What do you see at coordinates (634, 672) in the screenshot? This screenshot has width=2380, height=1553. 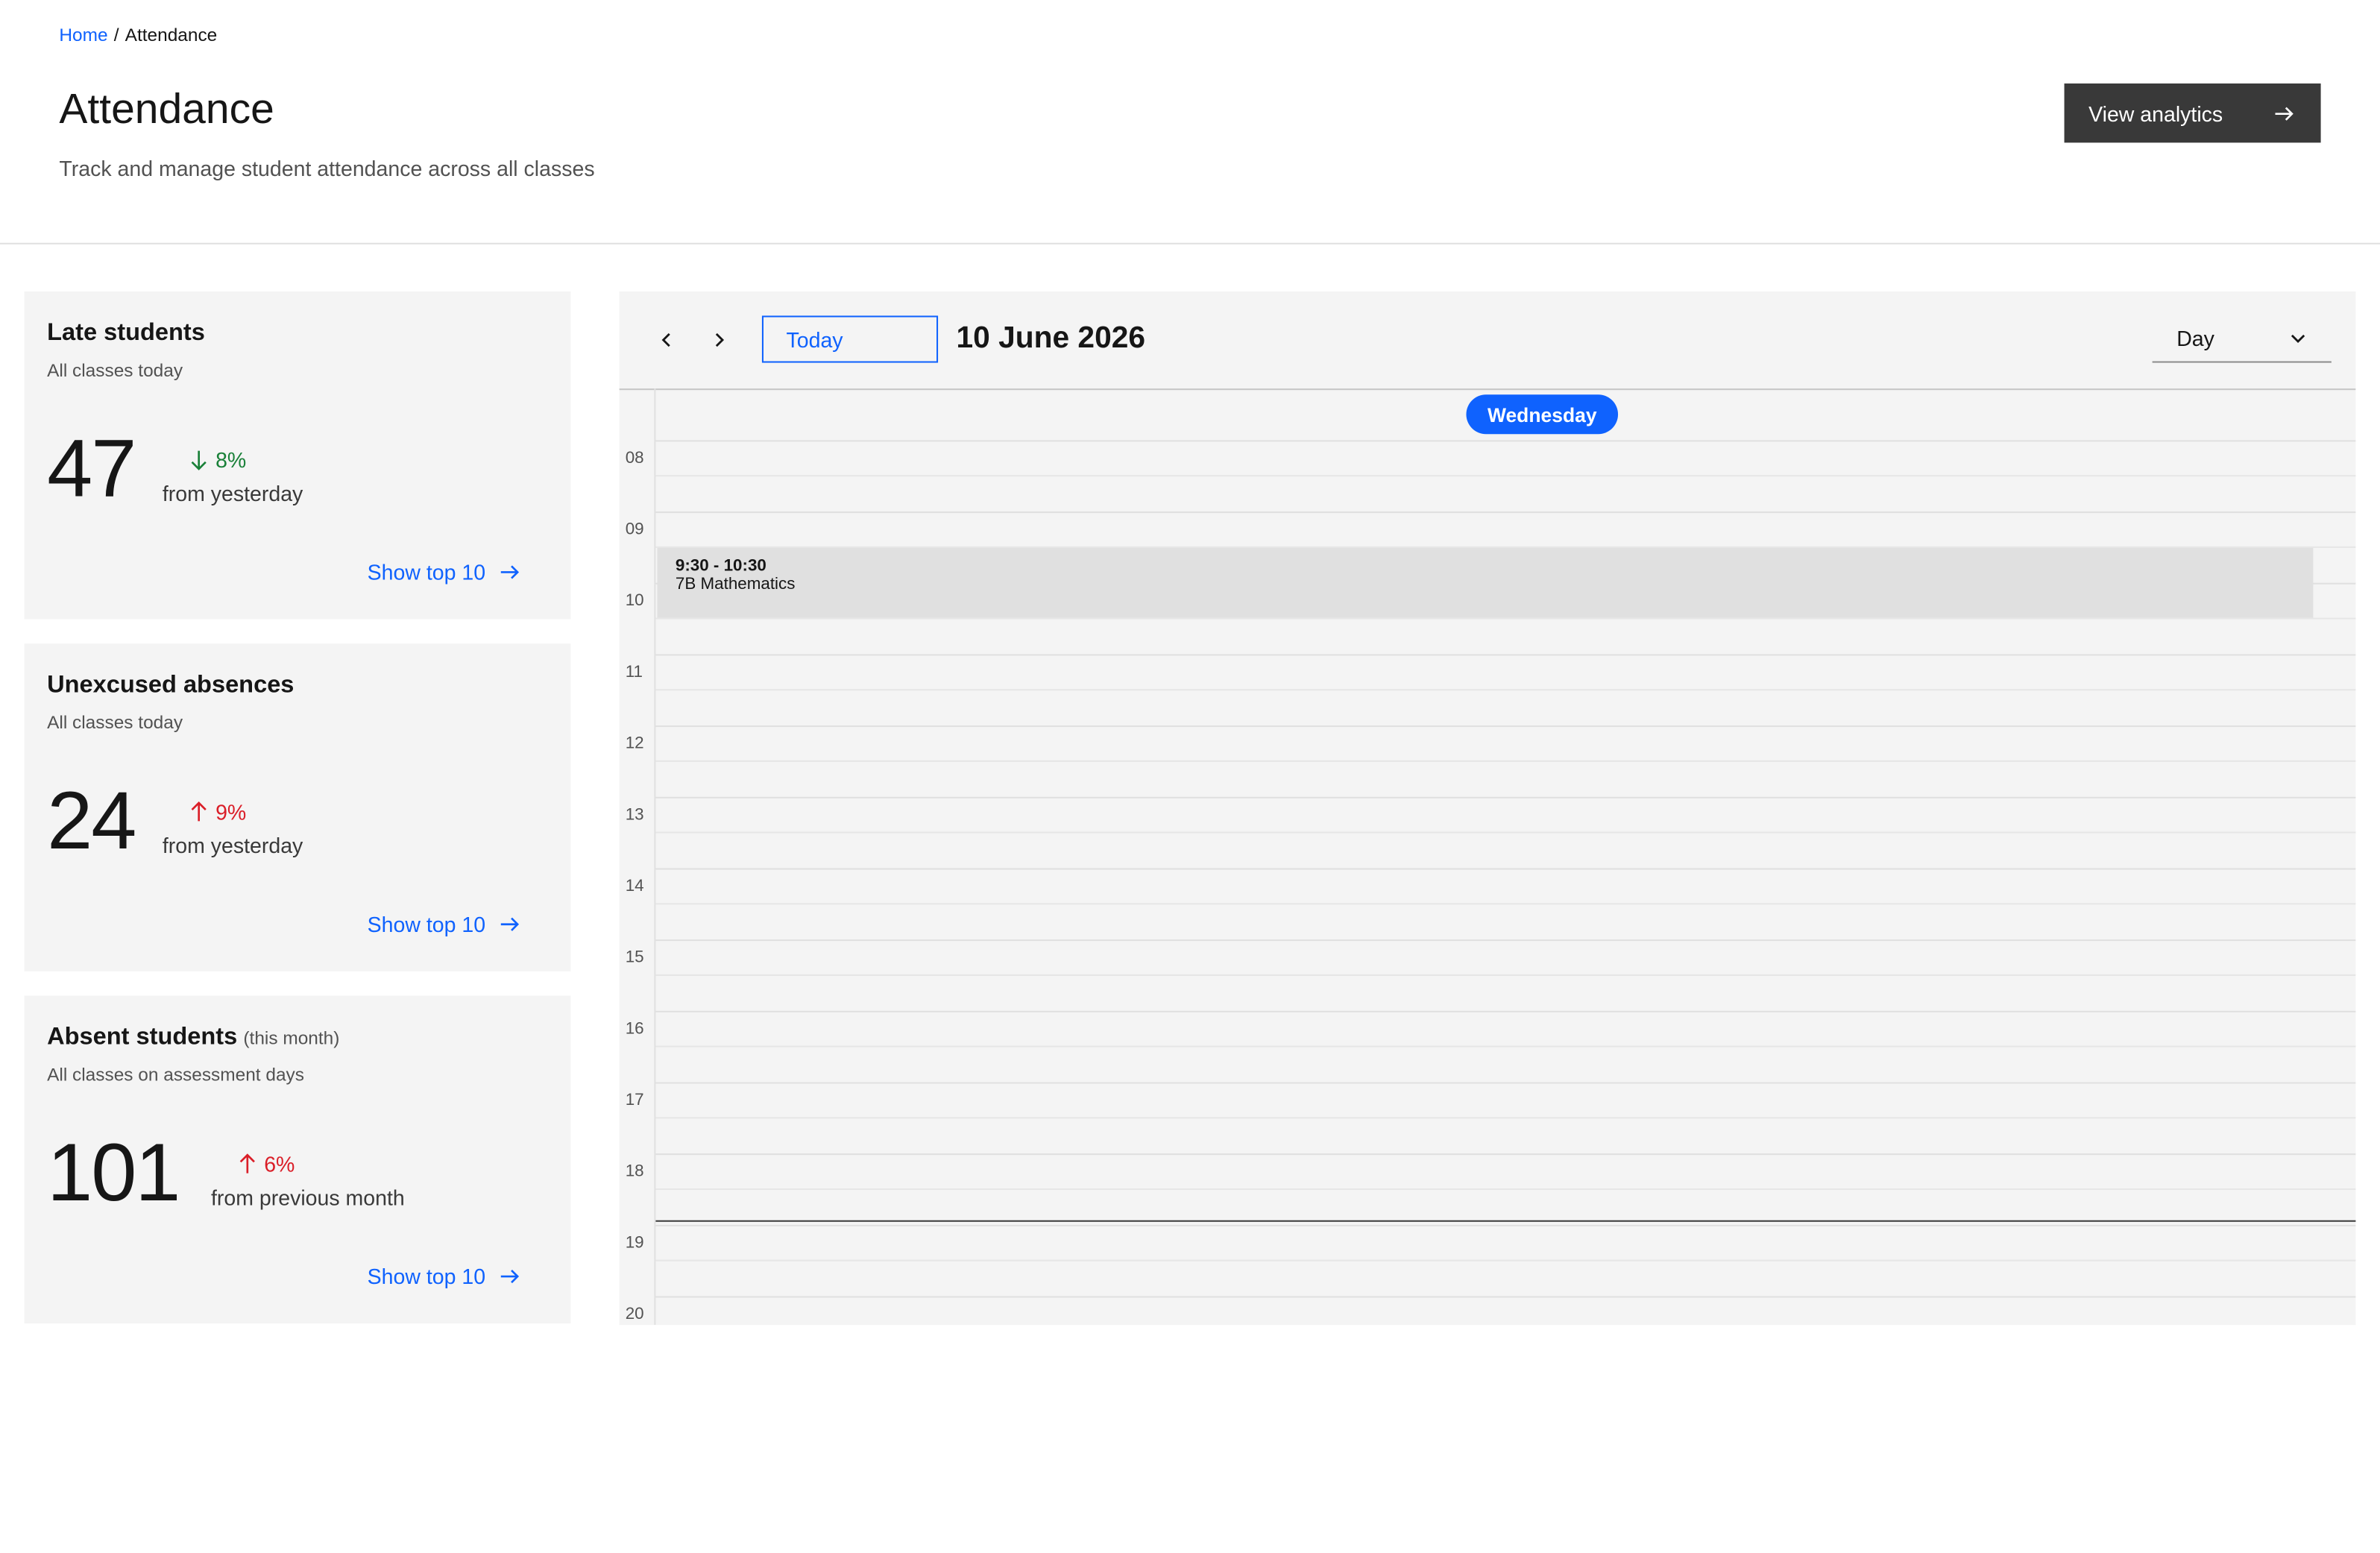 I see `hour-label: 11` at bounding box center [634, 672].